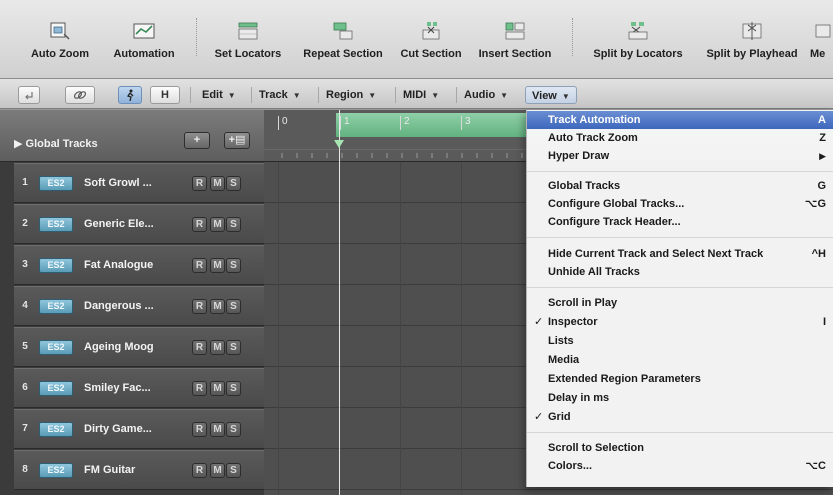 The image size is (833, 495). What do you see at coordinates (132, 136) in the screenshot?
I see `global-tracks-row: ▶ Global Tracks + +▤` at bounding box center [132, 136].